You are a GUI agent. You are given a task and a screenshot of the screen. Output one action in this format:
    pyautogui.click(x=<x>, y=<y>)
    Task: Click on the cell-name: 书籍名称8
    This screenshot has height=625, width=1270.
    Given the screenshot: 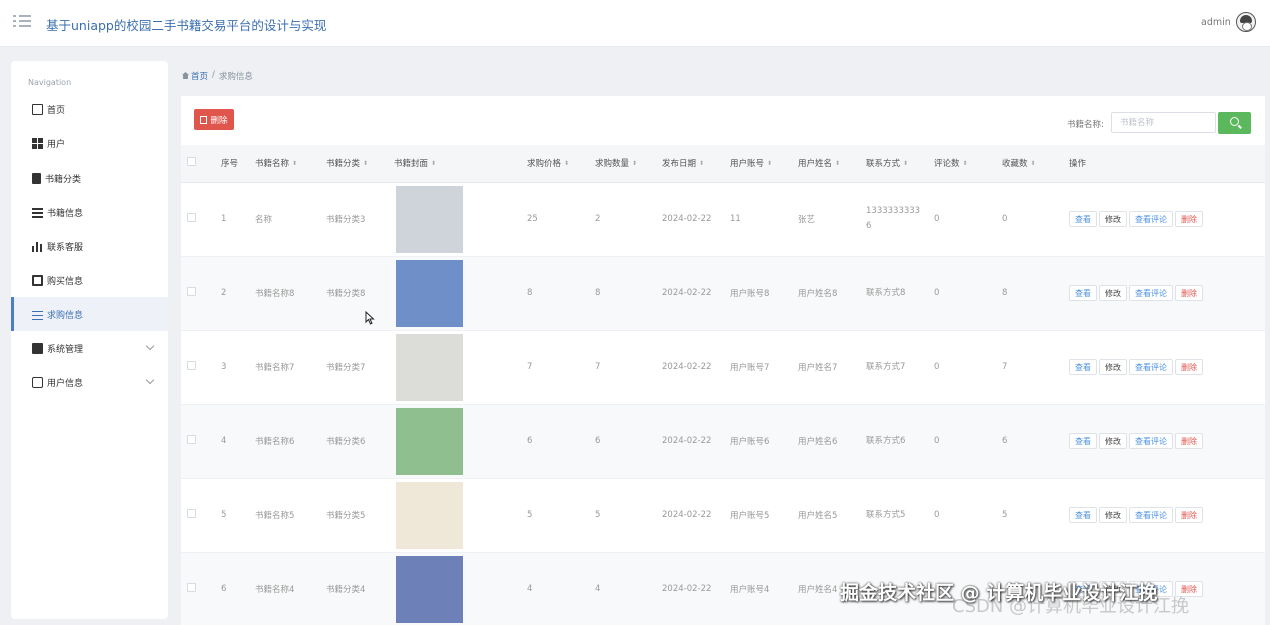 What is the action you would take?
    pyautogui.click(x=284, y=293)
    